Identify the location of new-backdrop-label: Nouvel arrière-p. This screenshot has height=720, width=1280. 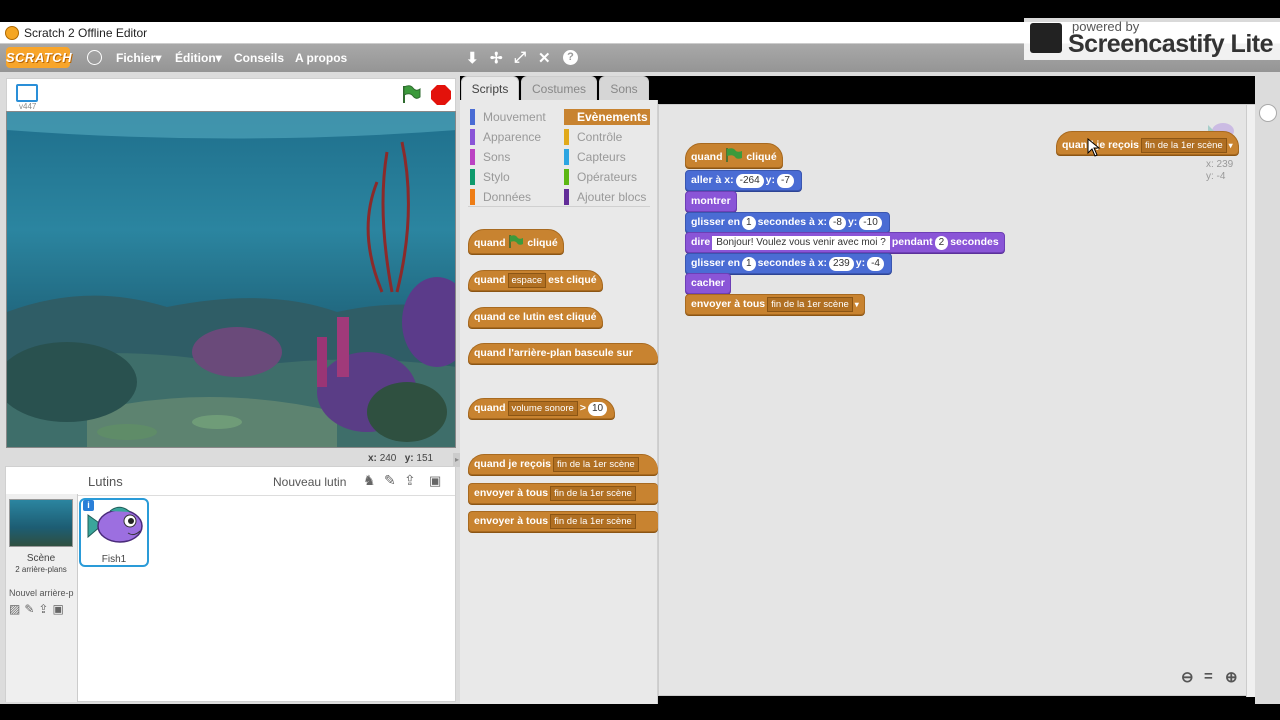
(41, 593).